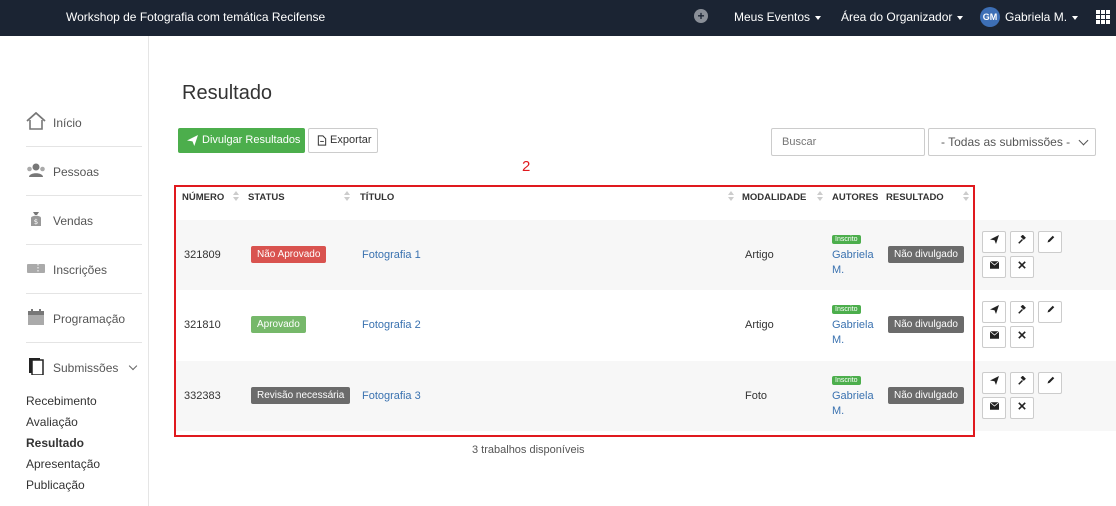  I want to click on publish-results-label: Divulgar Resultados, so click(251, 140).